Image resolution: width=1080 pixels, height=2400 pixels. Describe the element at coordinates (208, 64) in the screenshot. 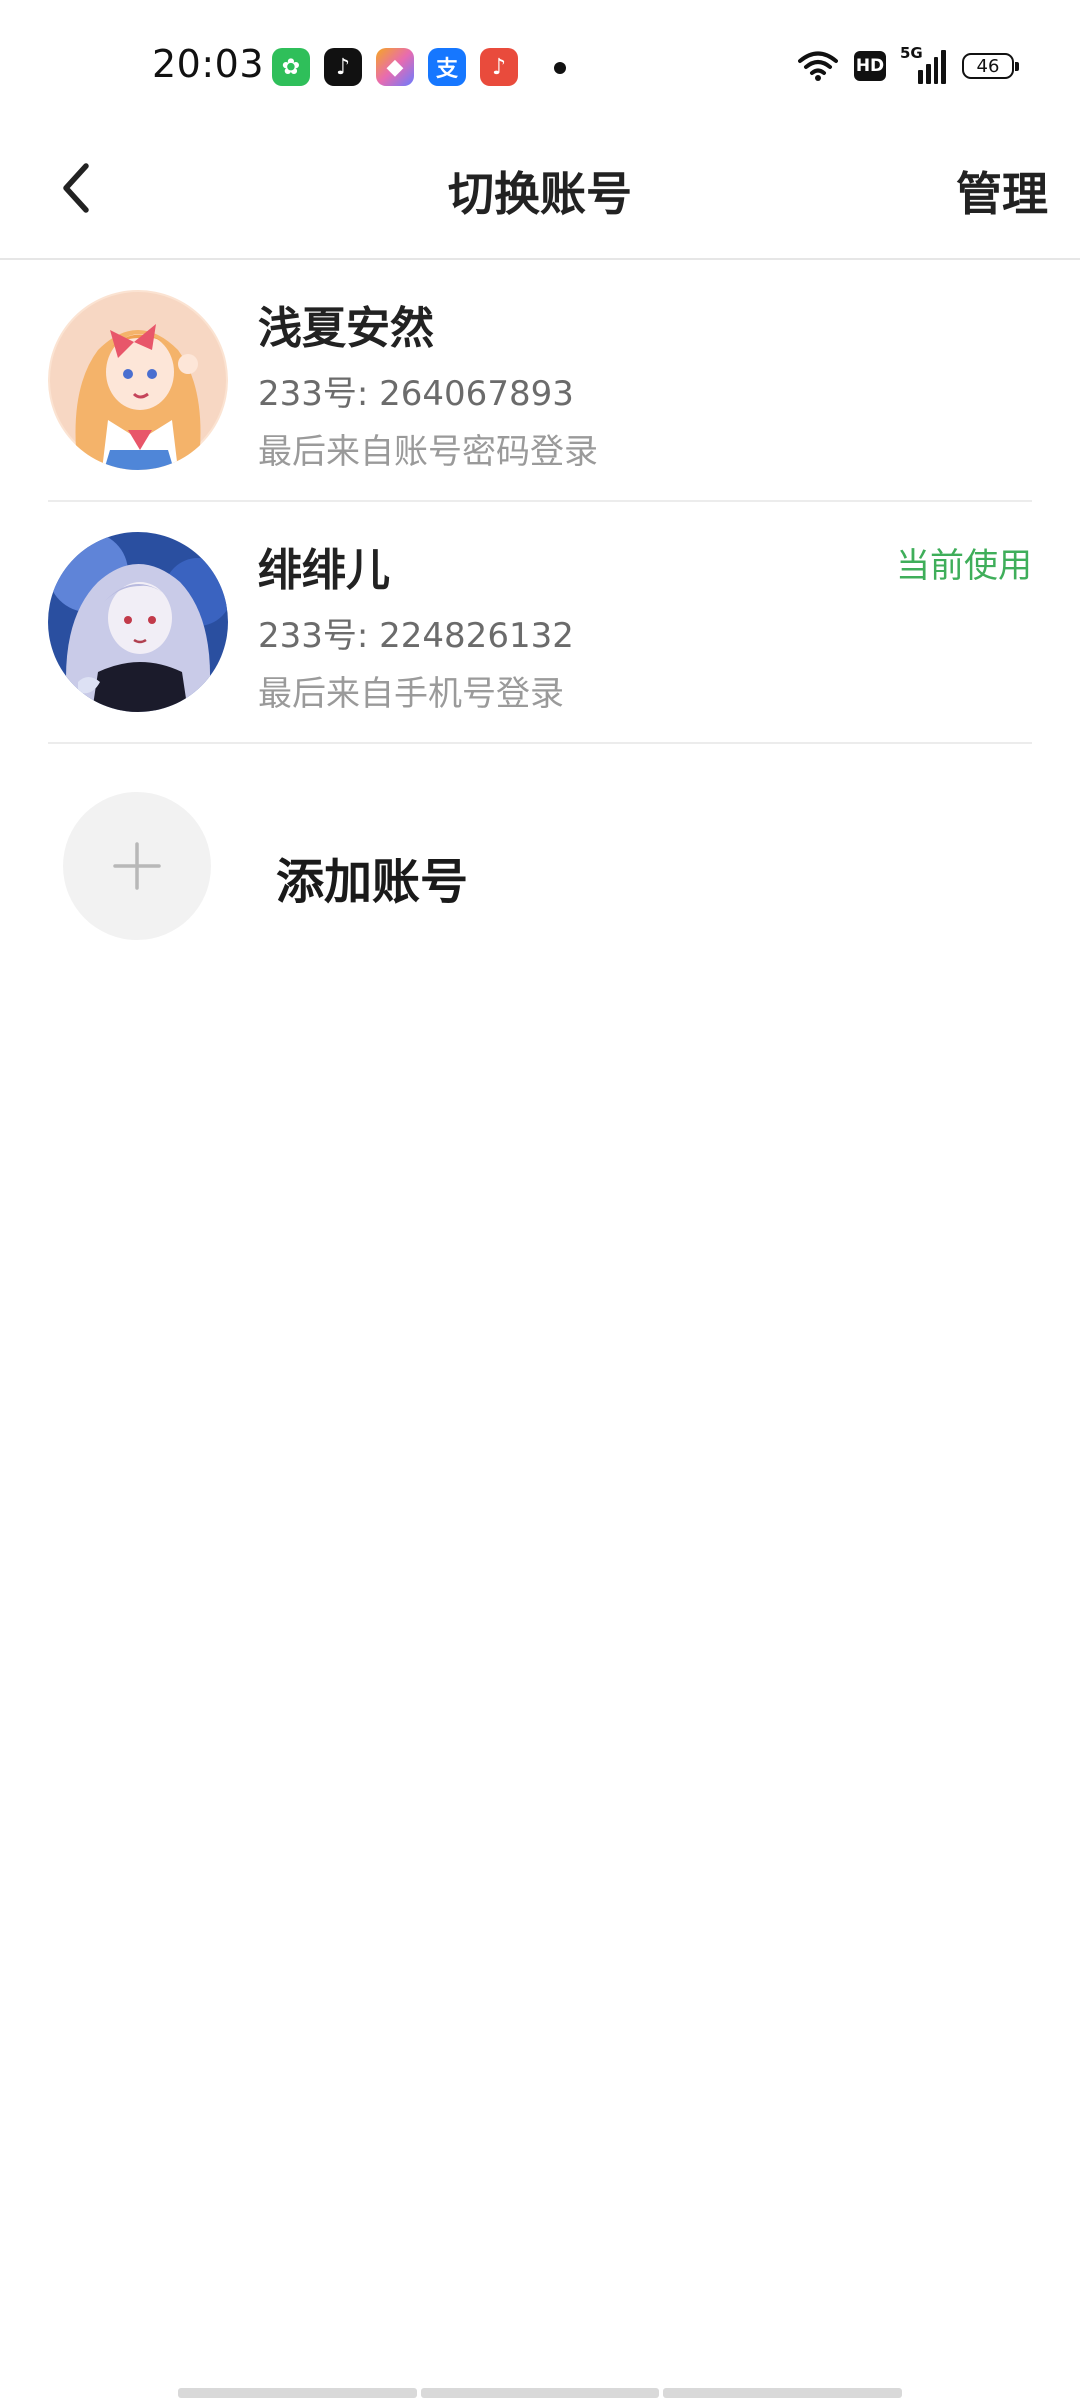

I see `status-time: 20:03` at that location.